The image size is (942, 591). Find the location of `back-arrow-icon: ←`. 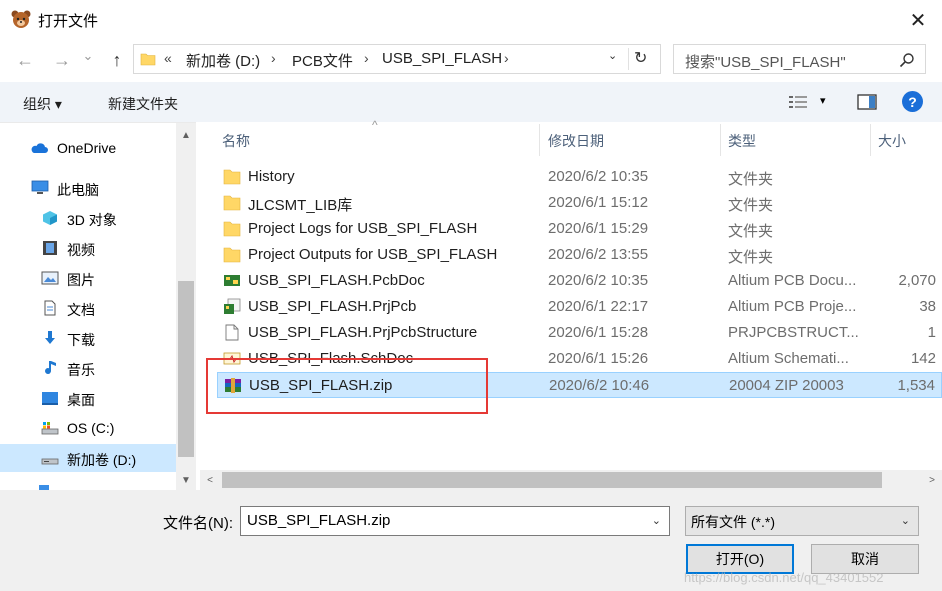

back-arrow-icon: ← is located at coordinates (25, 59).